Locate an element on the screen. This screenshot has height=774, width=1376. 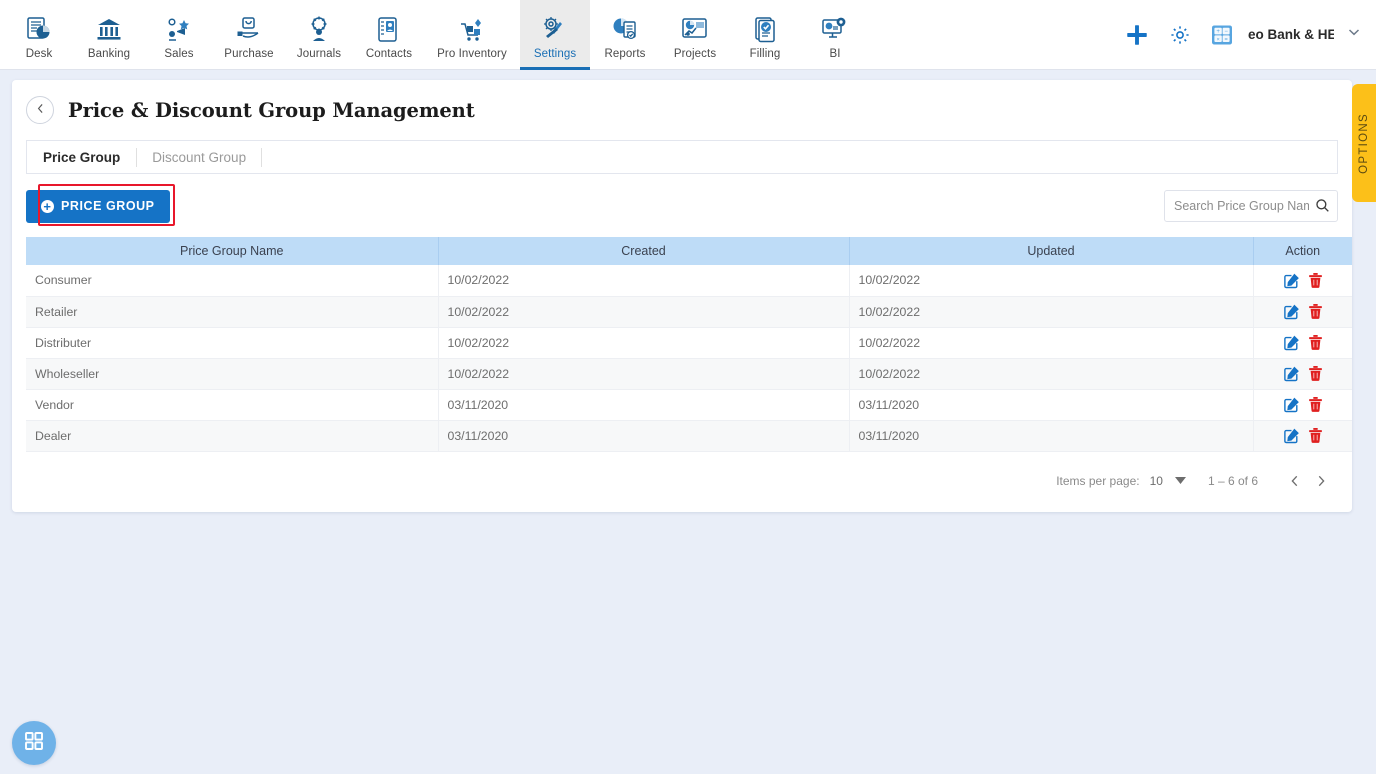
contacts-icon is located at coordinates (389, 29).